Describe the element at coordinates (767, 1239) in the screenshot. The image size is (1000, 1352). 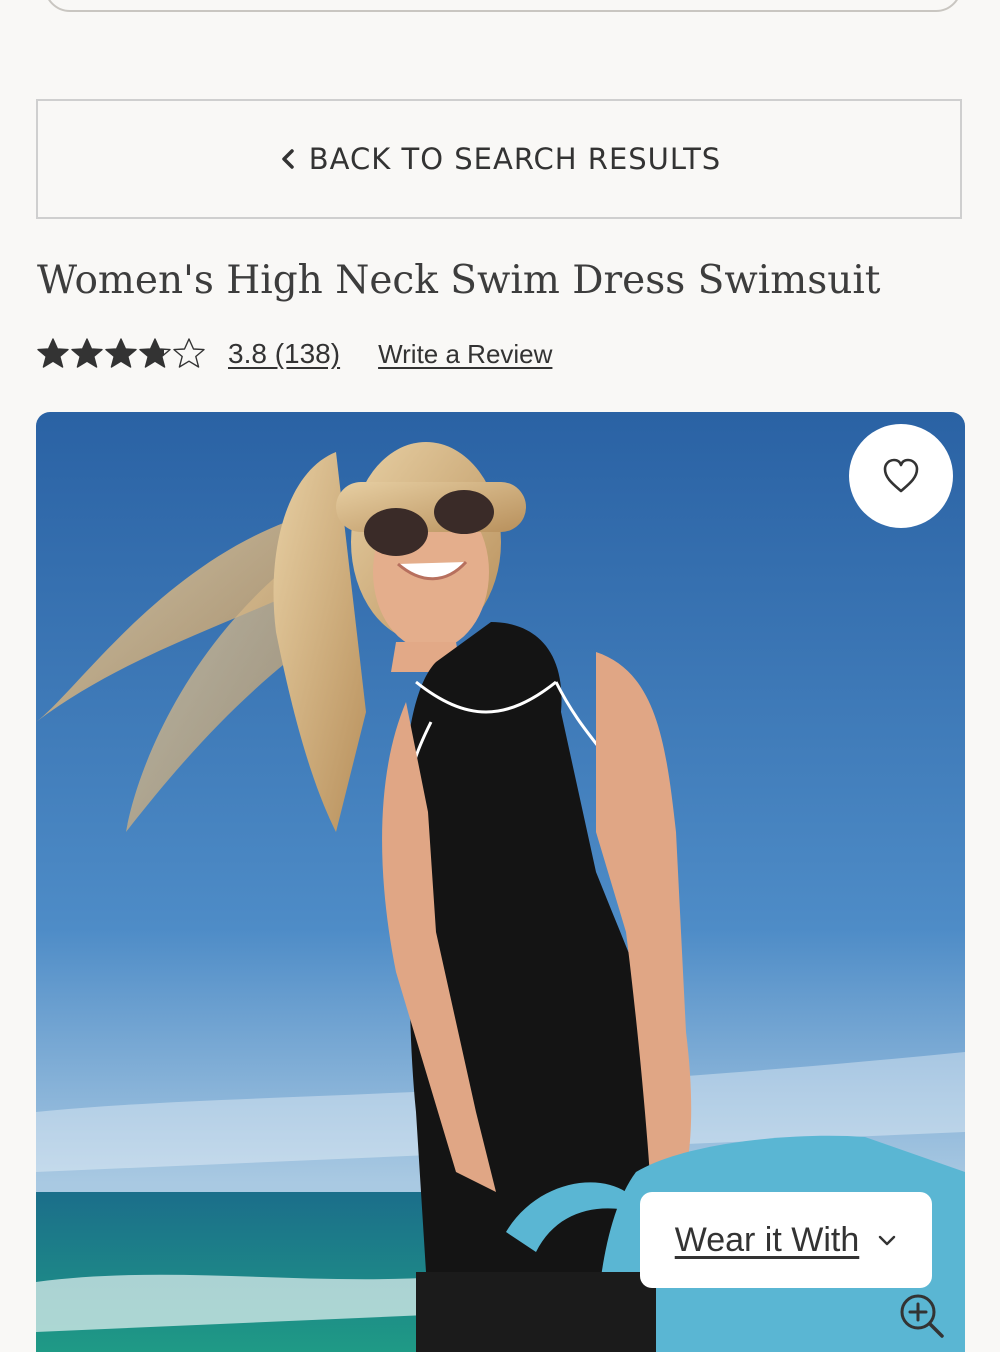
I see `wear-it-with-label: Wear it With` at that location.